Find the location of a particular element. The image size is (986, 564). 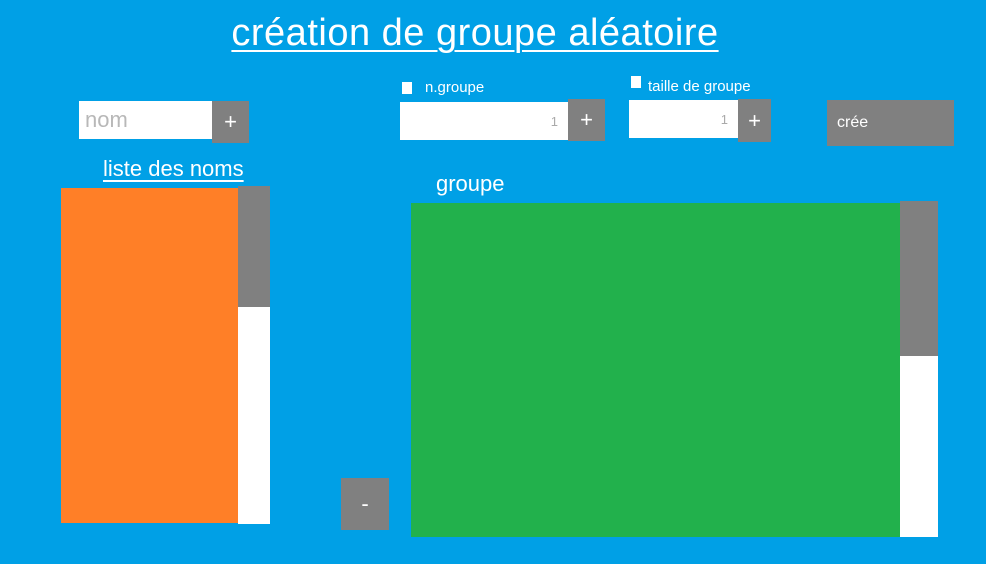

name-input is located at coordinates (145, 120).